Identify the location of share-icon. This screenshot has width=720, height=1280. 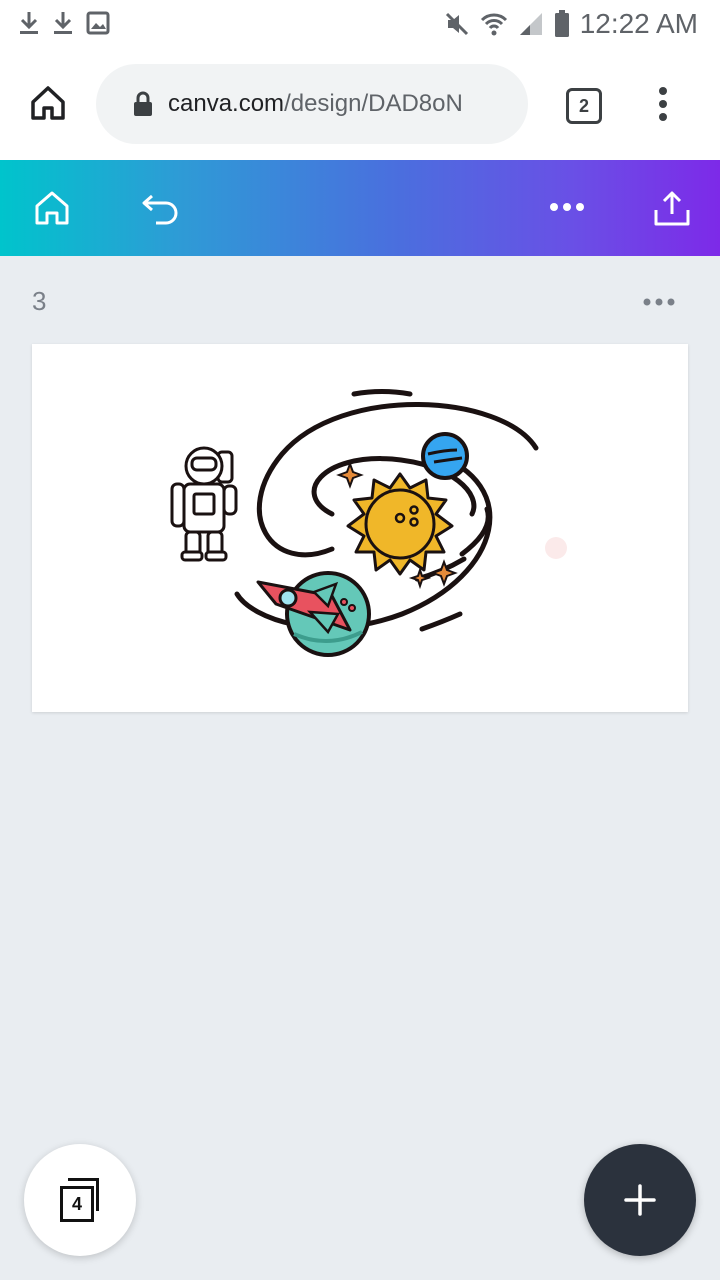
(672, 208).